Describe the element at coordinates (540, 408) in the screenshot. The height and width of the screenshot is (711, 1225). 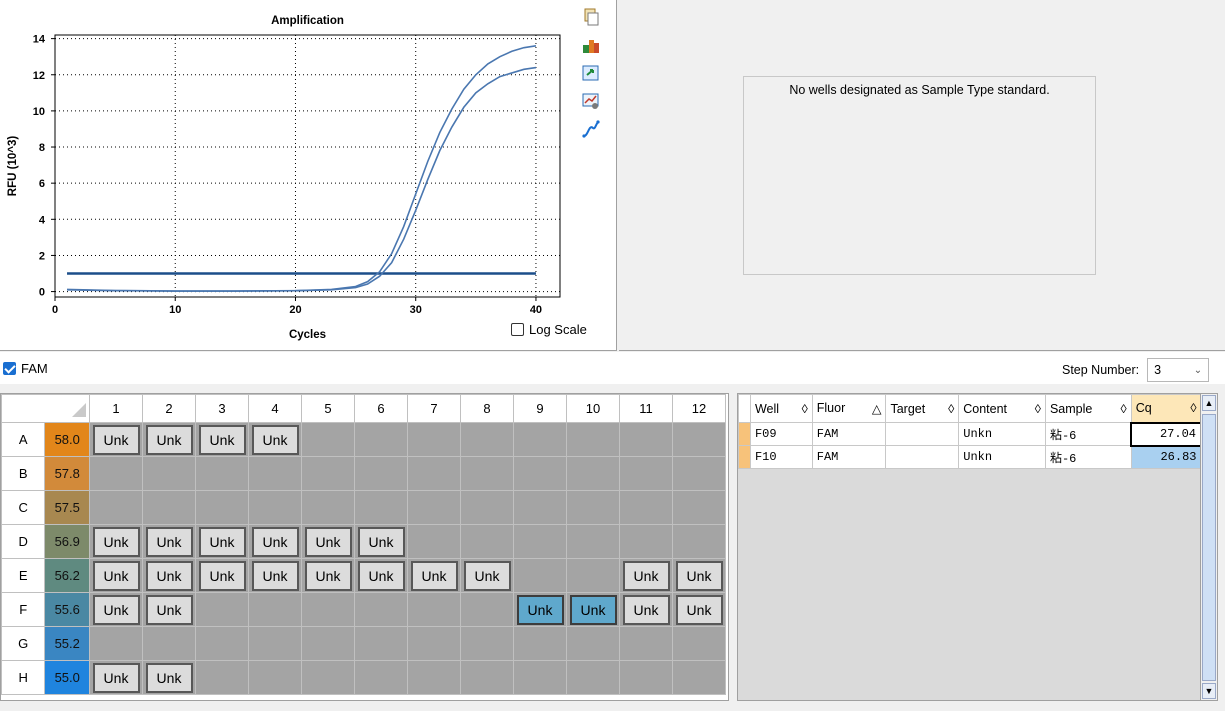
I see `plate-column-header: 9` at that location.